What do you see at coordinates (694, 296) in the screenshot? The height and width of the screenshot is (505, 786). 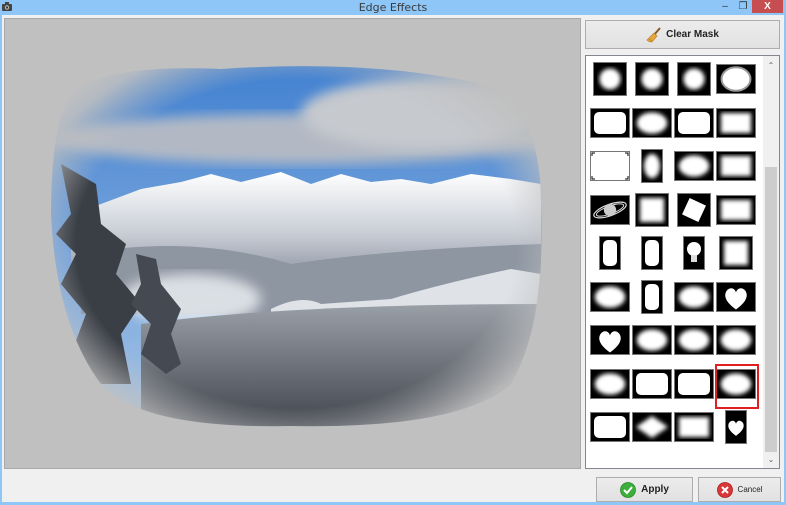 I see `mask-thumbnail-curly-oval` at bounding box center [694, 296].